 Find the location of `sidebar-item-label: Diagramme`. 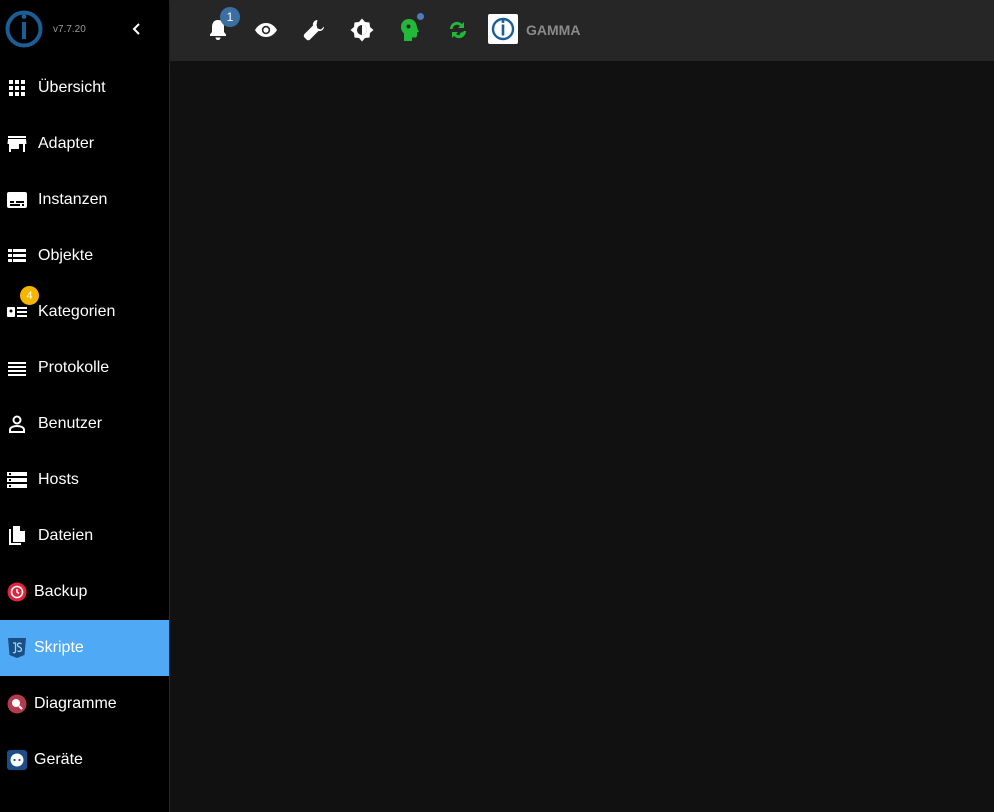

sidebar-item-label: Diagramme is located at coordinates (75, 703).